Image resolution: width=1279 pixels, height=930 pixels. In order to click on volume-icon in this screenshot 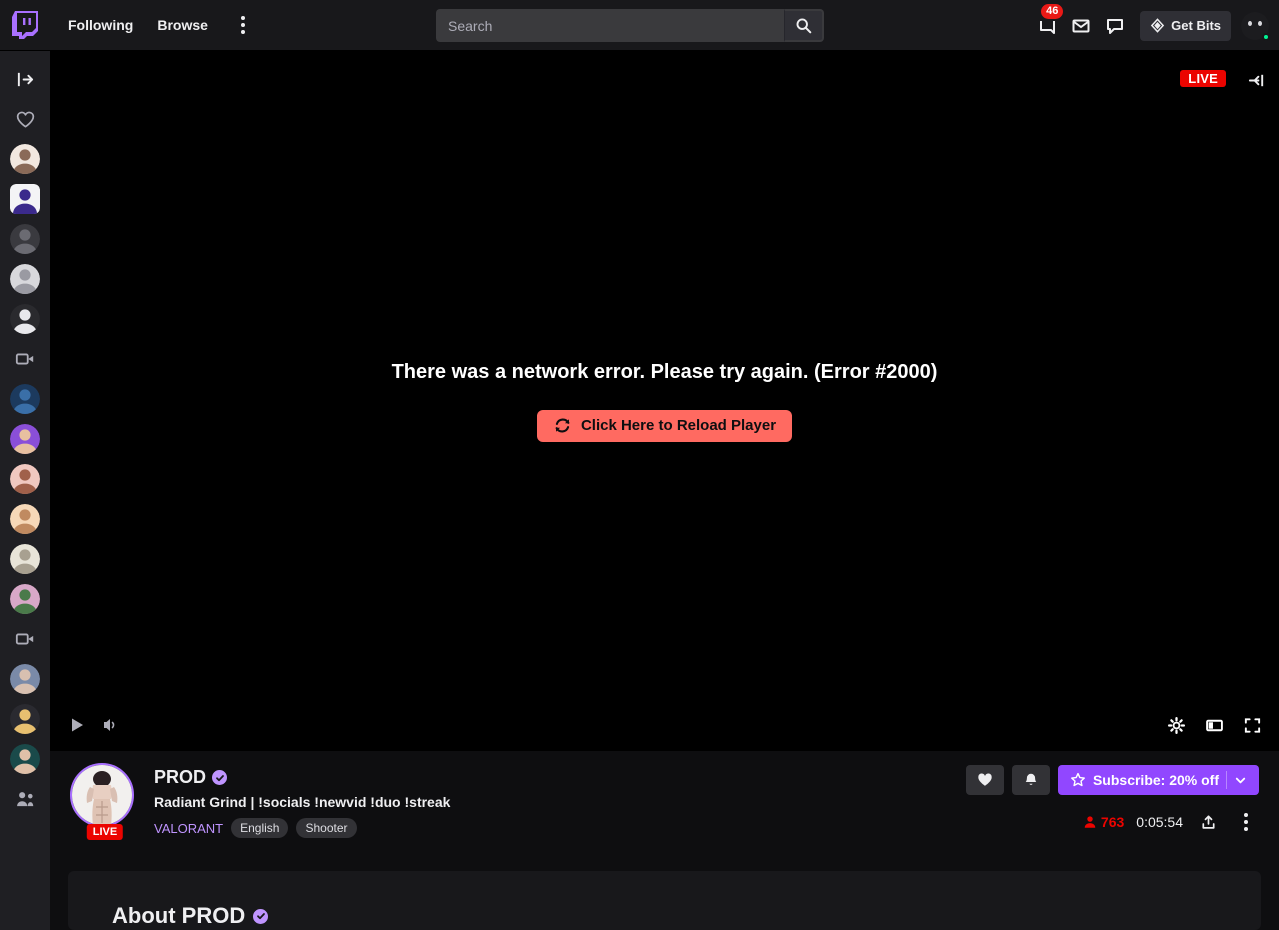, I will do `click(111, 725)`.